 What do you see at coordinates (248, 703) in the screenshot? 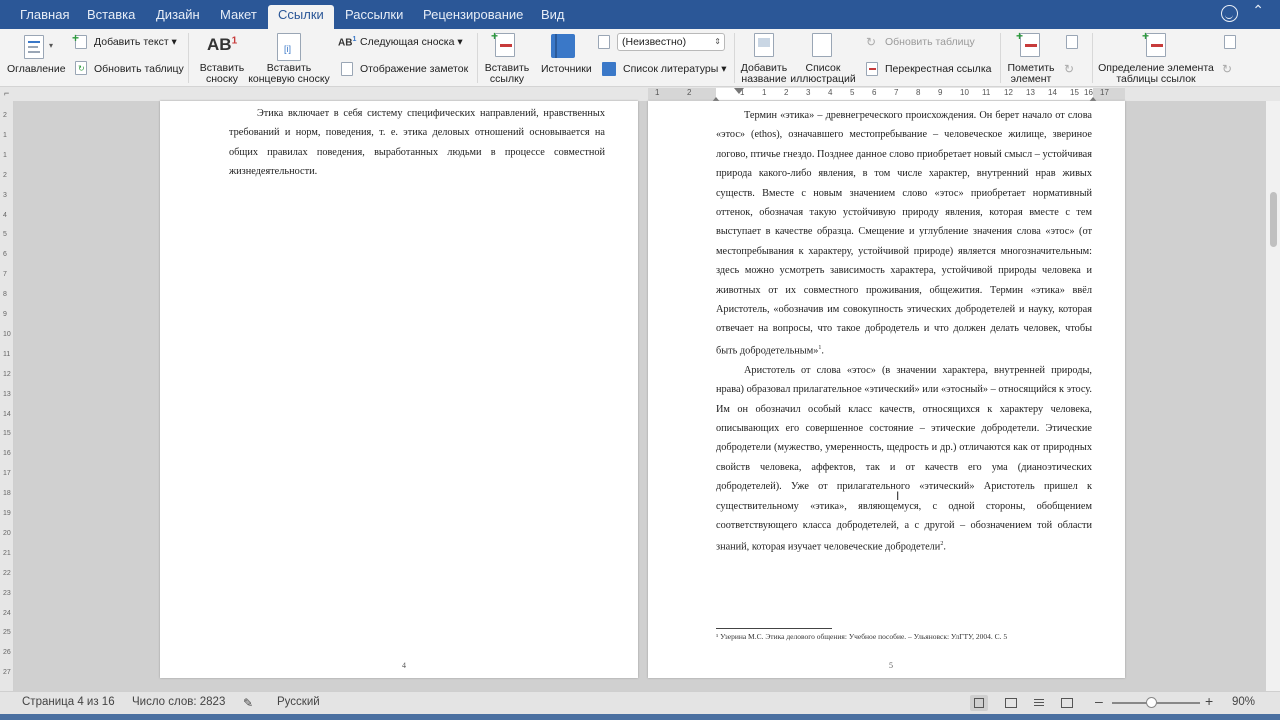
I see `proofing-icon: ✎` at bounding box center [248, 703].